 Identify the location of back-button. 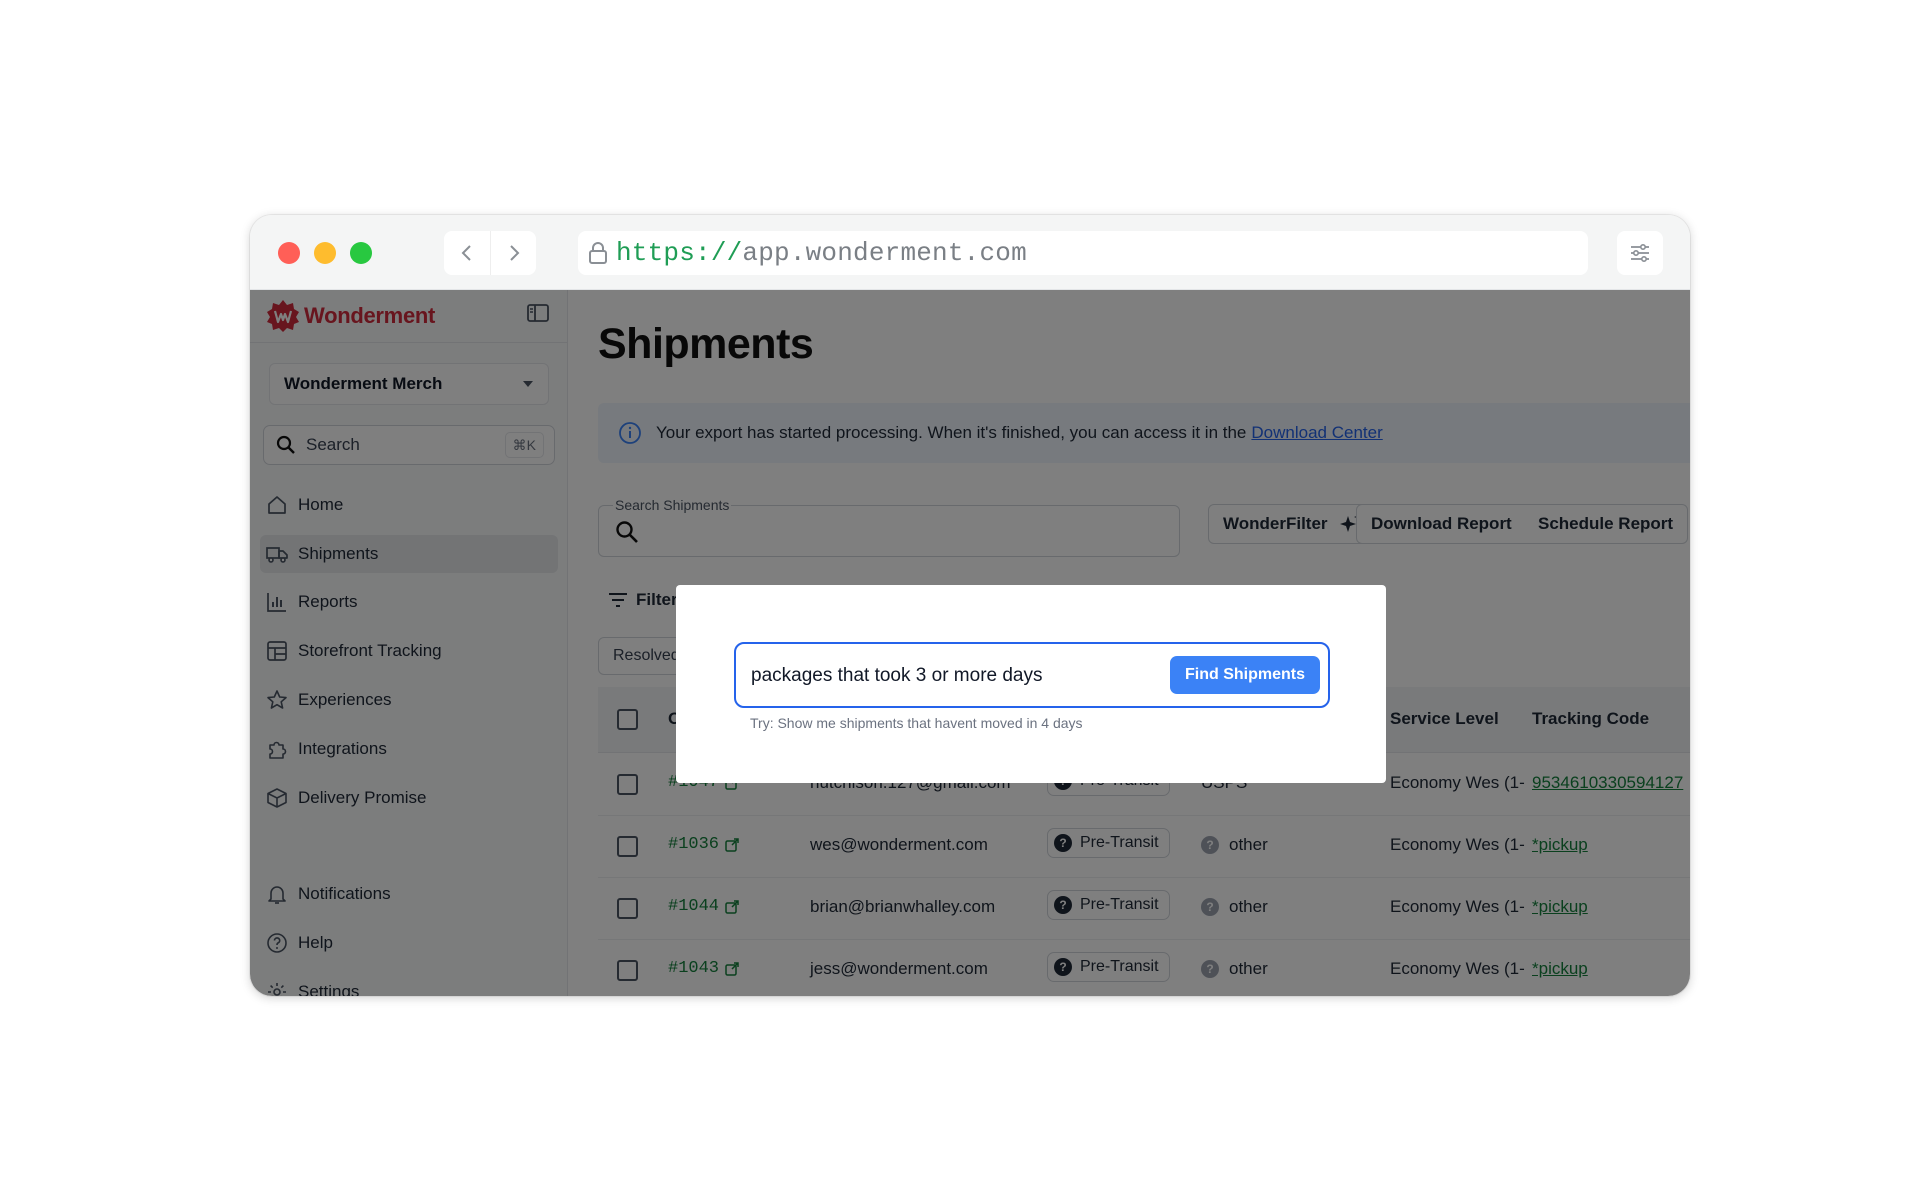
(467, 253).